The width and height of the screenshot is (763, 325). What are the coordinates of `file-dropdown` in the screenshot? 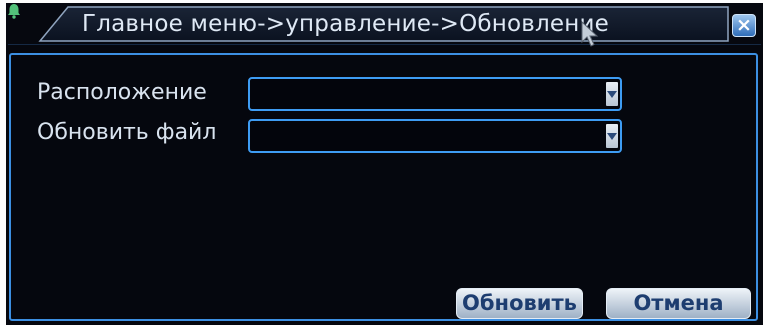 It's located at (435, 136).